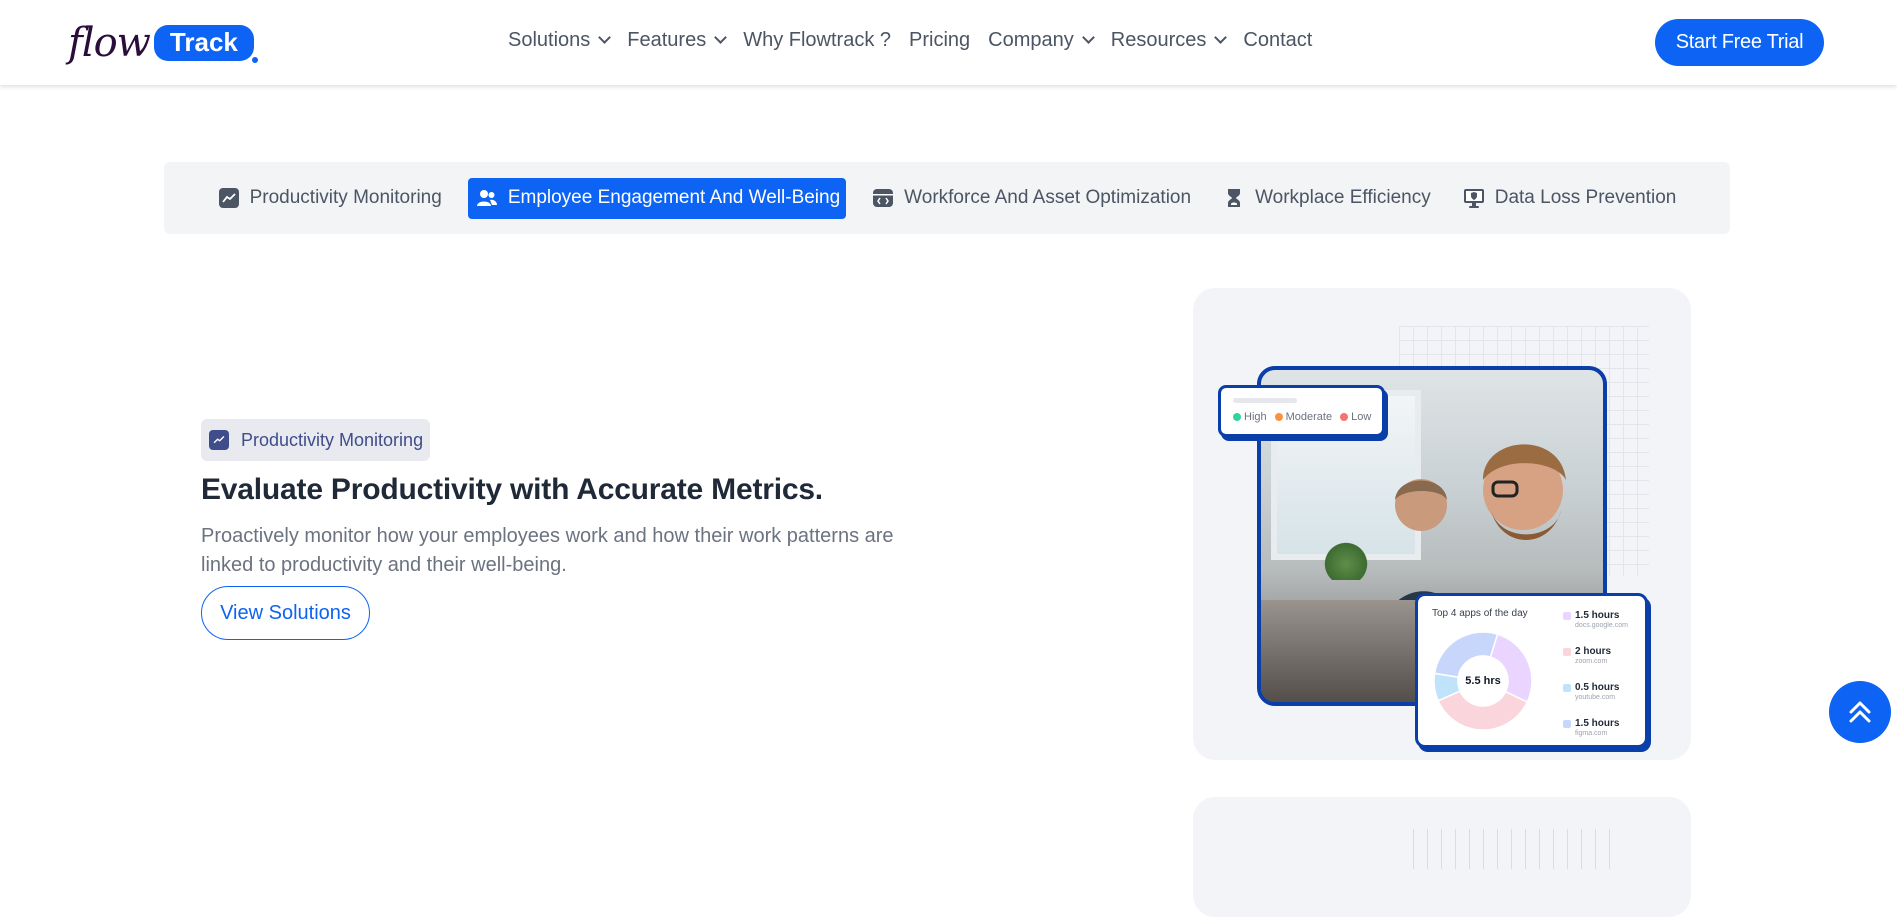  I want to click on users-icon, so click(487, 198).